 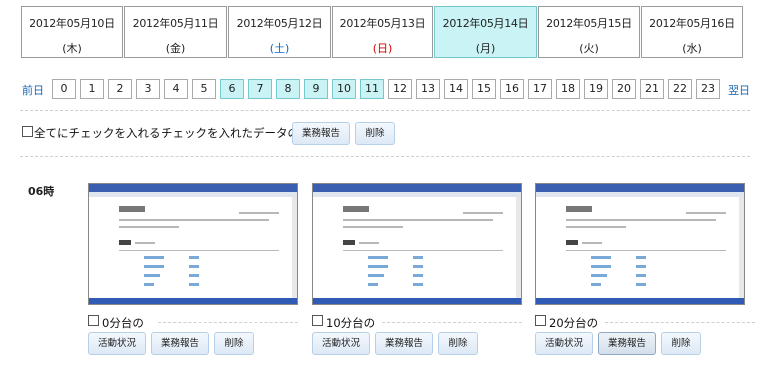 What do you see at coordinates (72, 23) in the screenshot?
I see `date-text: 2012年05月10日` at bounding box center [72, 23].